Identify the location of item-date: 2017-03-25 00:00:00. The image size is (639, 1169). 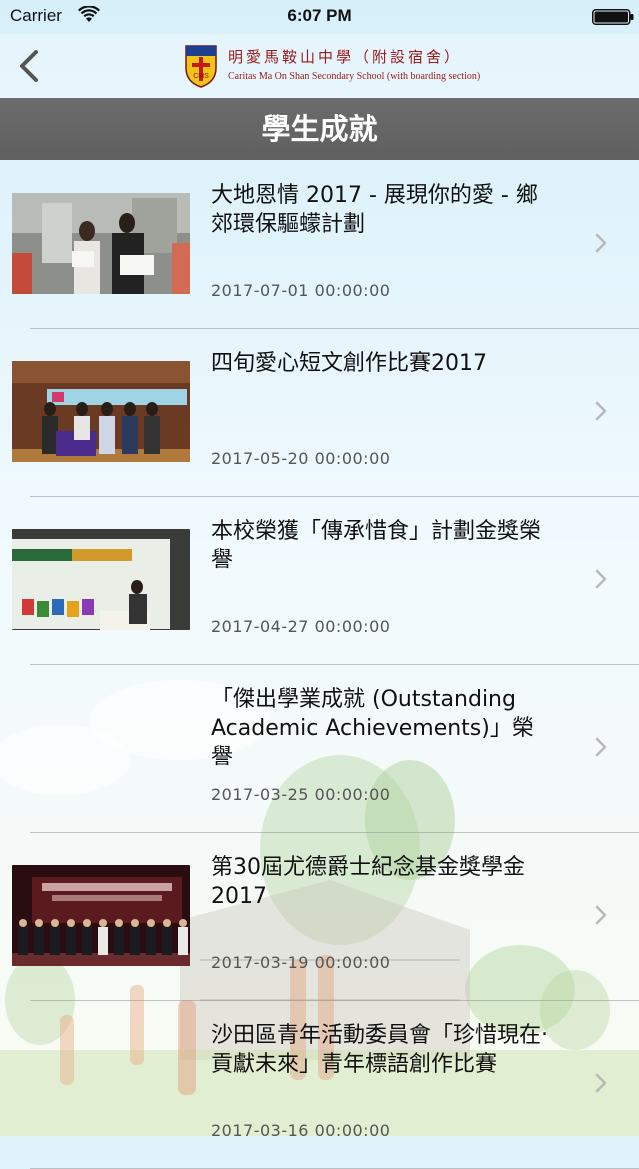
(301, 794).